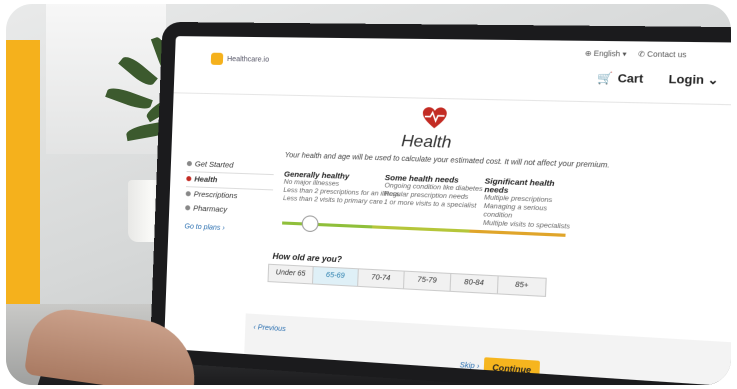 The image size is (737, 389). What do you see at coordinates (713, 81) in the screenshot?
I see `chevron-down-icon: ⌄` at bounding box center [713, 81].